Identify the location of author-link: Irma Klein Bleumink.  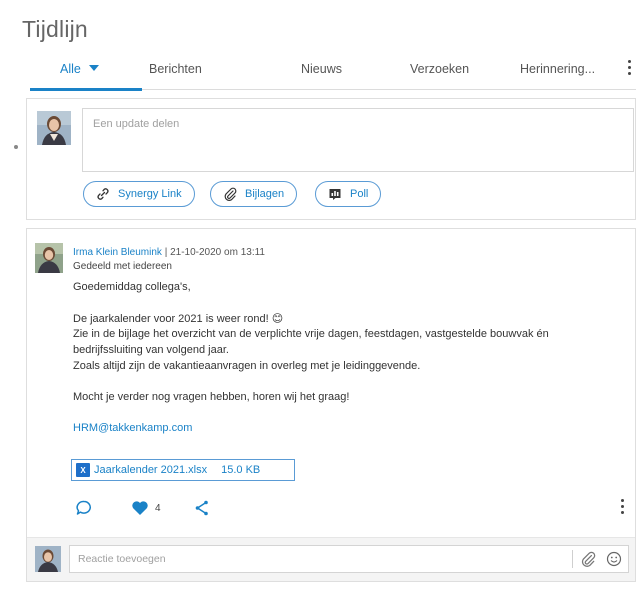
(117, 252).